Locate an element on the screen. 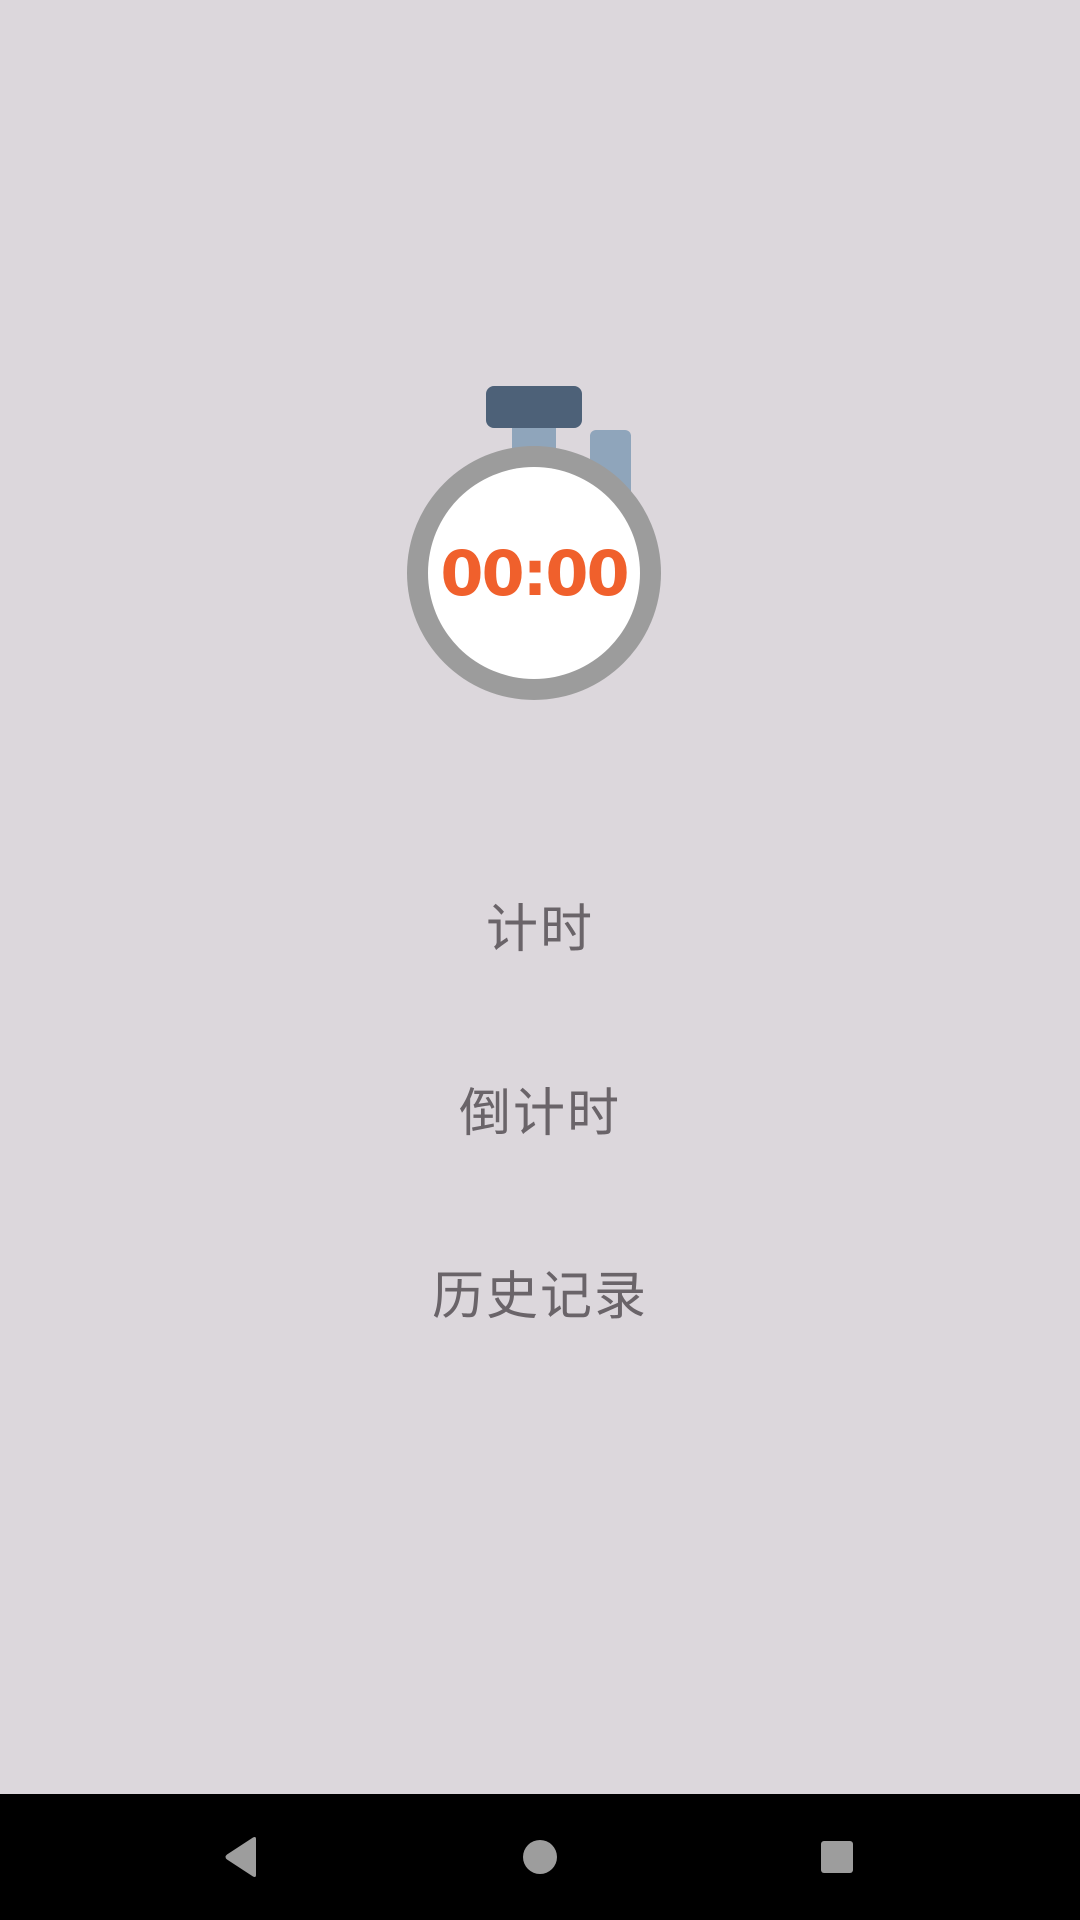 The width and height of the screenshot is (1080, 1920). system-navigation-bar is located at coordinates (540, 1857).